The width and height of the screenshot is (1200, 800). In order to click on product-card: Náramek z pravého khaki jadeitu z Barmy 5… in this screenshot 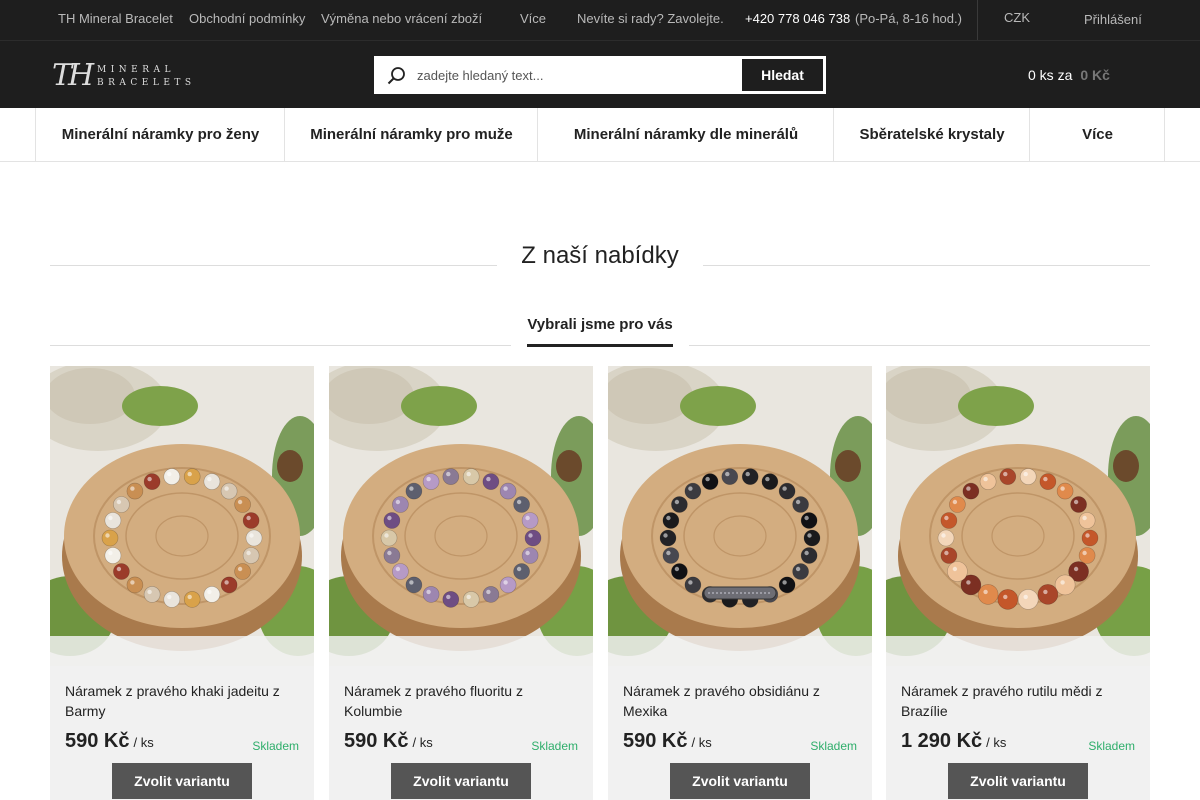, I will do `click(182, 583)`.